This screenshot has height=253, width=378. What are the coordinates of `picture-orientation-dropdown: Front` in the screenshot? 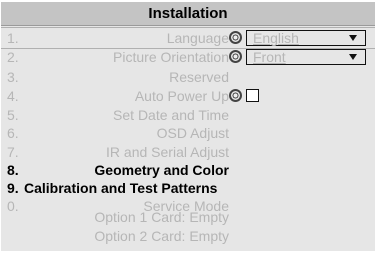 It's located at (306, 57).